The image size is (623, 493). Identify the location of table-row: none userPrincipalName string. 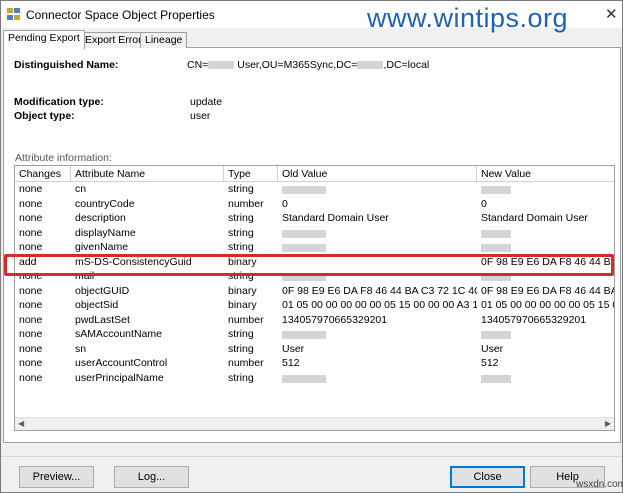
(314, 378).